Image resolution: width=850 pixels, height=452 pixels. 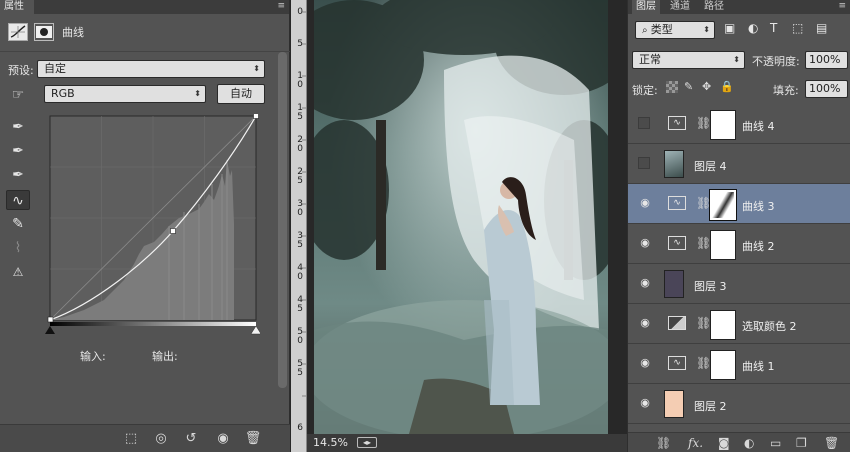 I want to click on new-layer-icon: ❐, so click(x=801, y=443).